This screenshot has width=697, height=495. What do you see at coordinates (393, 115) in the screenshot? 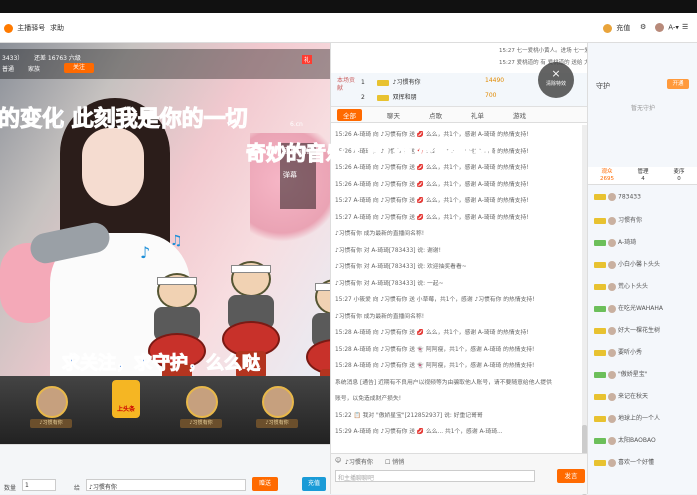
I see `tab-chat: 聊天` at bounding box center [393, 115].